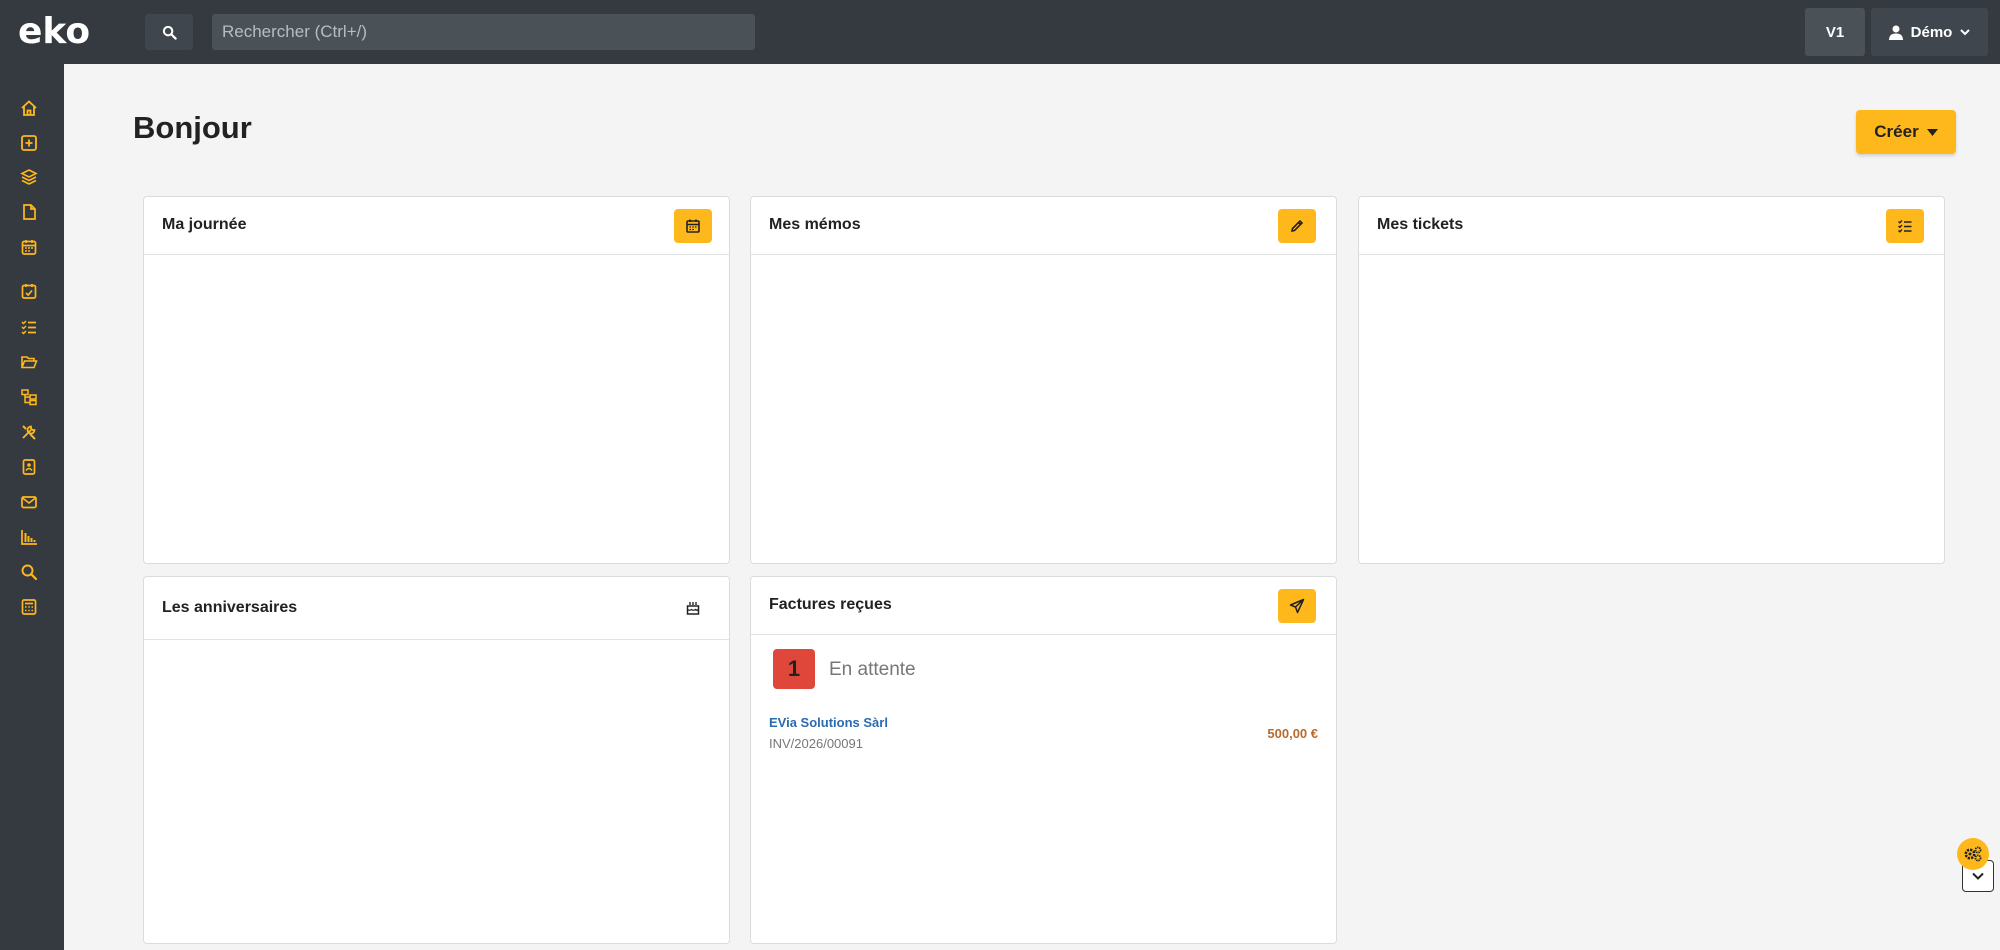  I want to click on top-bar: eko V1 Démo, so click(1000, 32).